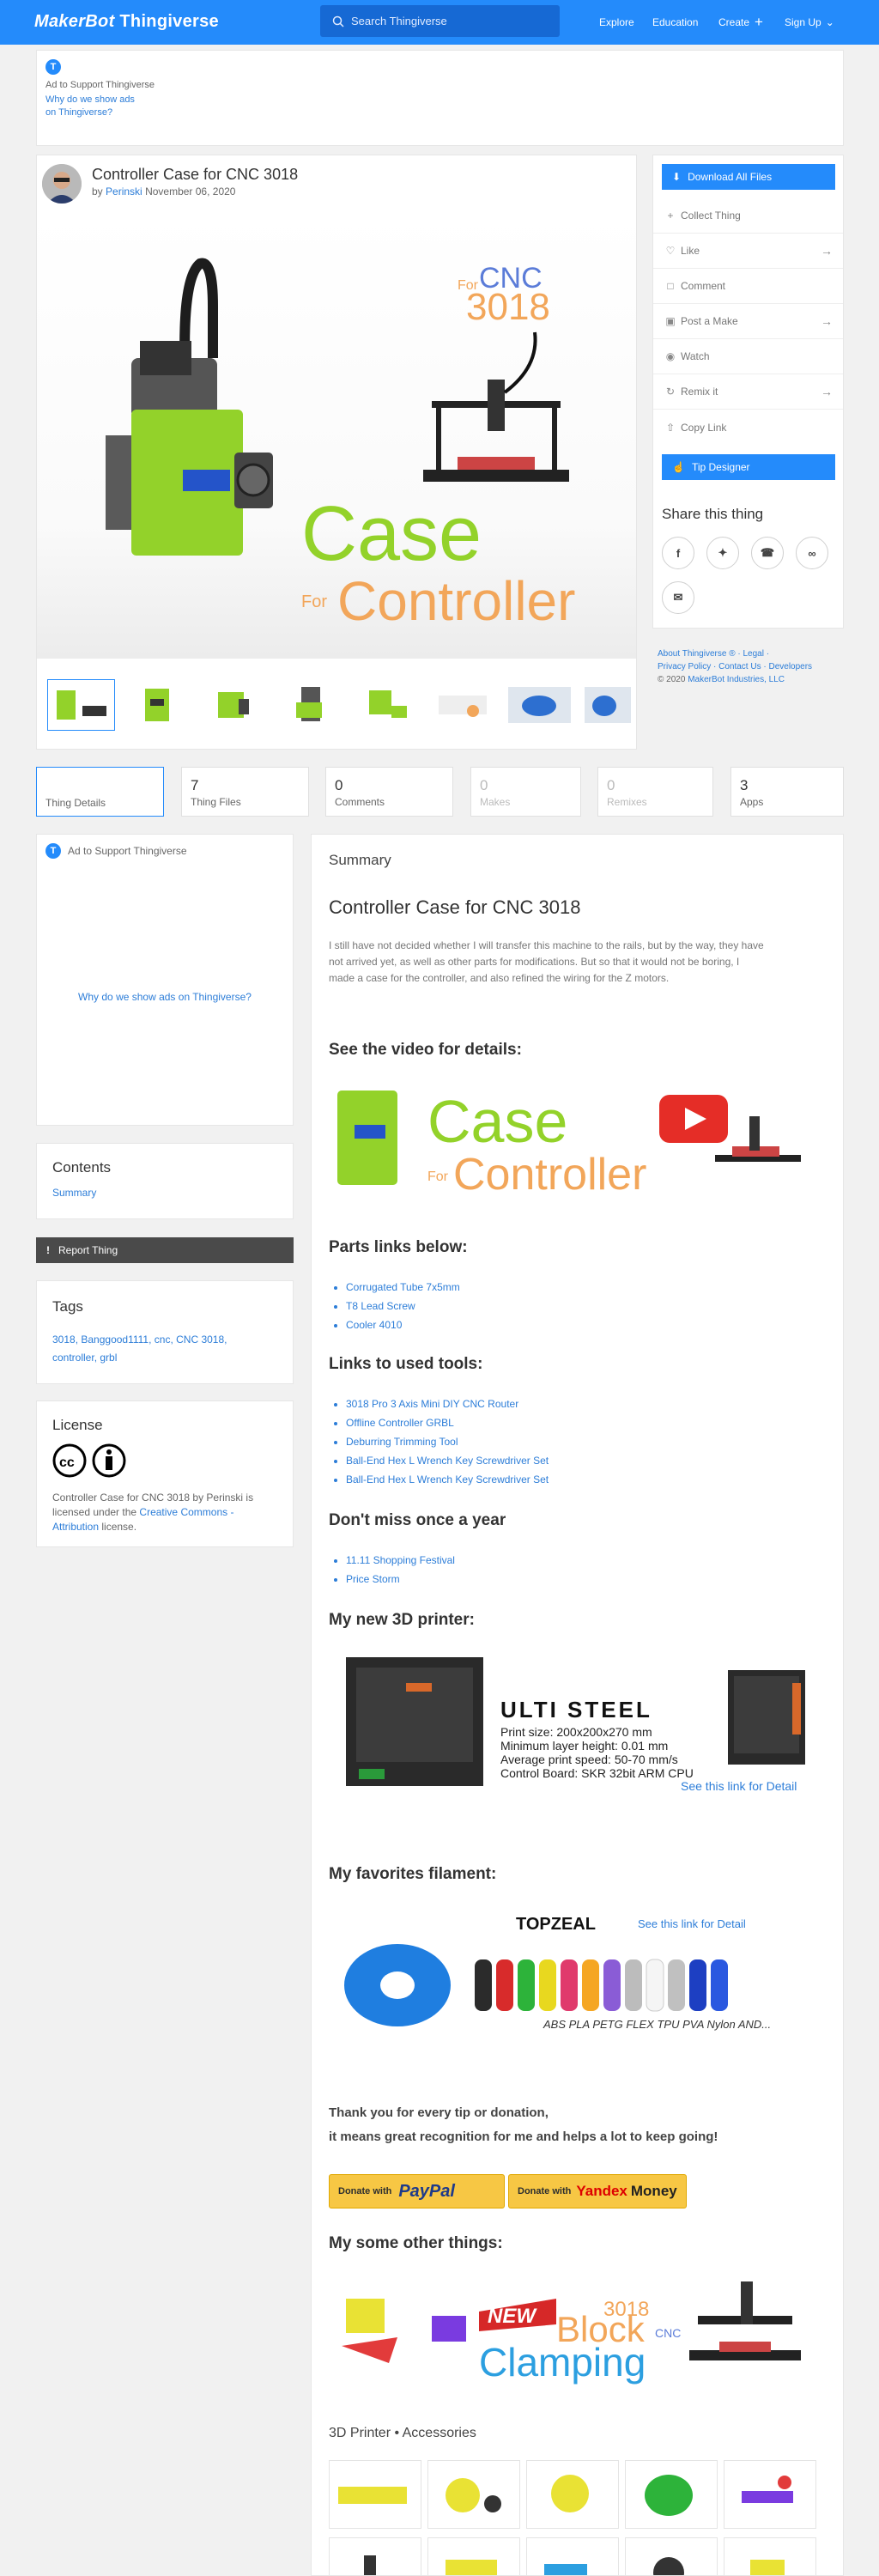  I want to click on collect-thing-button: + Collect Thing, so click(748, 216).